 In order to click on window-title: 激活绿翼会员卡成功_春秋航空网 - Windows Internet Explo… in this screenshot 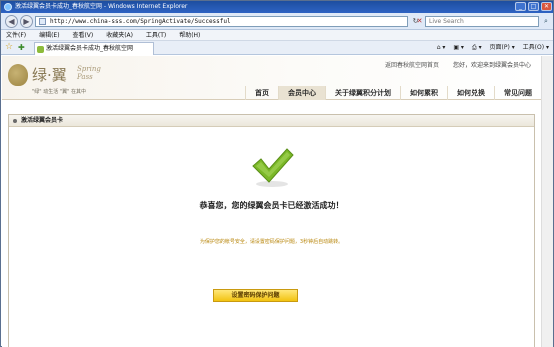, I will do `click(101, 6)`.